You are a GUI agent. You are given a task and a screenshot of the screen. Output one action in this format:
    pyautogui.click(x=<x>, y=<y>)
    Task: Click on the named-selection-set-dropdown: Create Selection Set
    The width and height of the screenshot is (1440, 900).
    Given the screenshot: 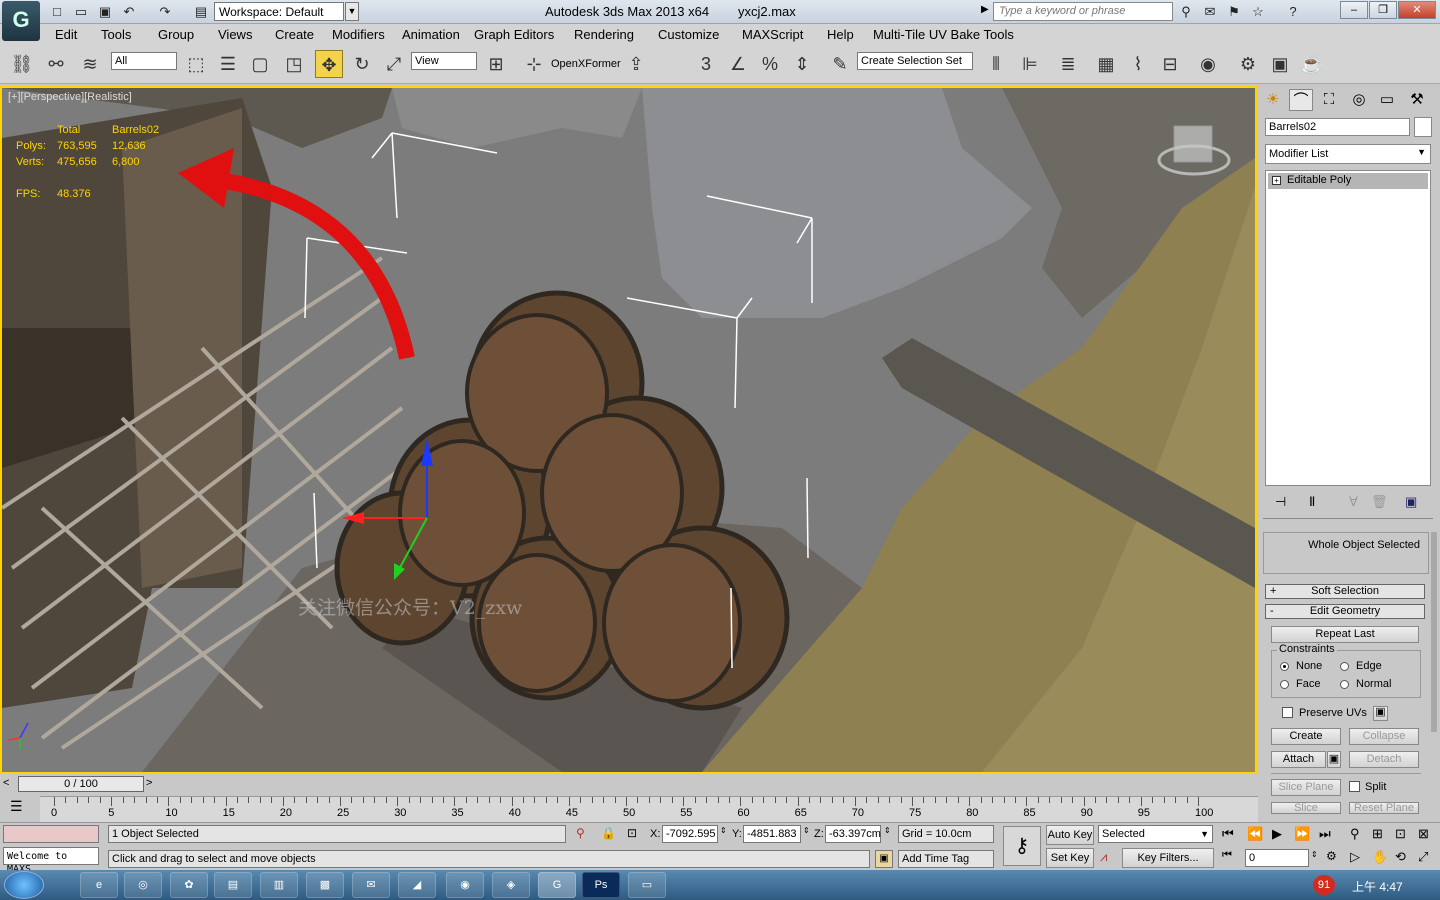 What is the action you would take?
    pyautogui.click(x=915, y=61)
    